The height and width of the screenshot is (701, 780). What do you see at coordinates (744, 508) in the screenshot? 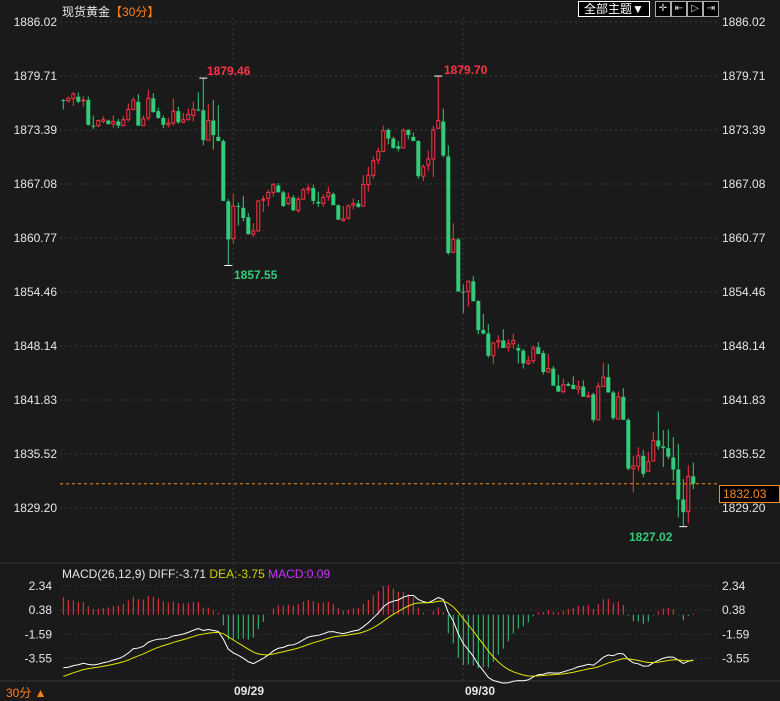
I see `price-tick-label: 1829.20` at bounding box center [744, 508].